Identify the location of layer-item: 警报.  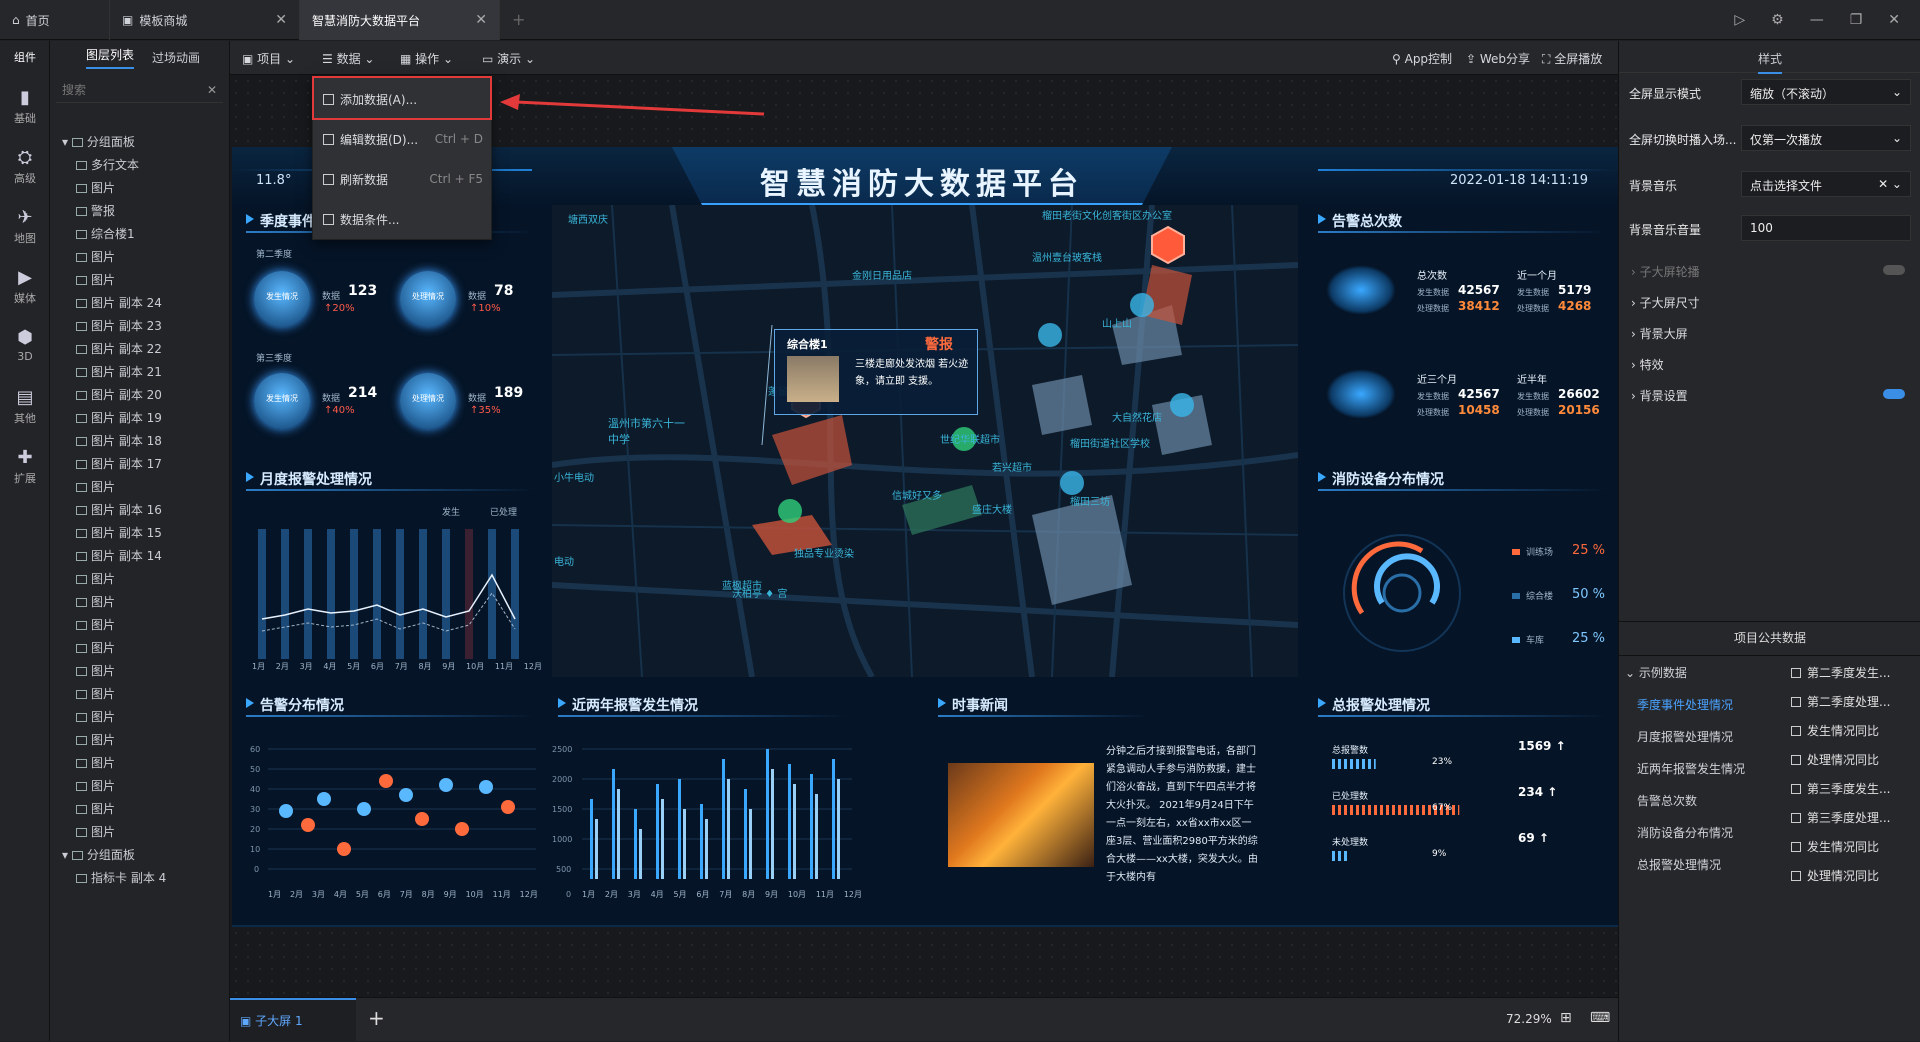
(95, 210).